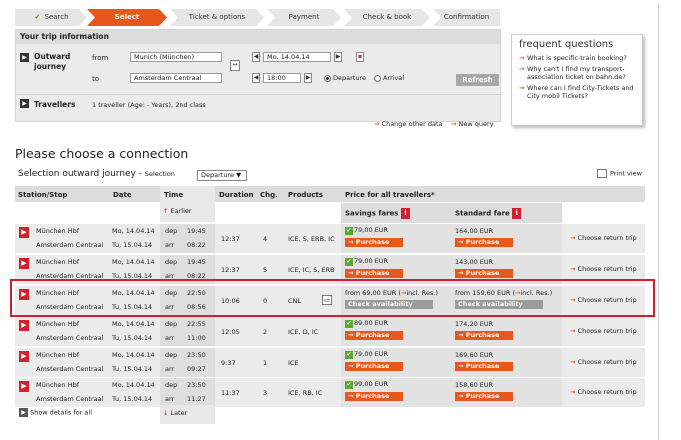 The width and height of the screenshot is (681, 440). I want to click on change-other-data-link: → Change other data, so click(408, 124).